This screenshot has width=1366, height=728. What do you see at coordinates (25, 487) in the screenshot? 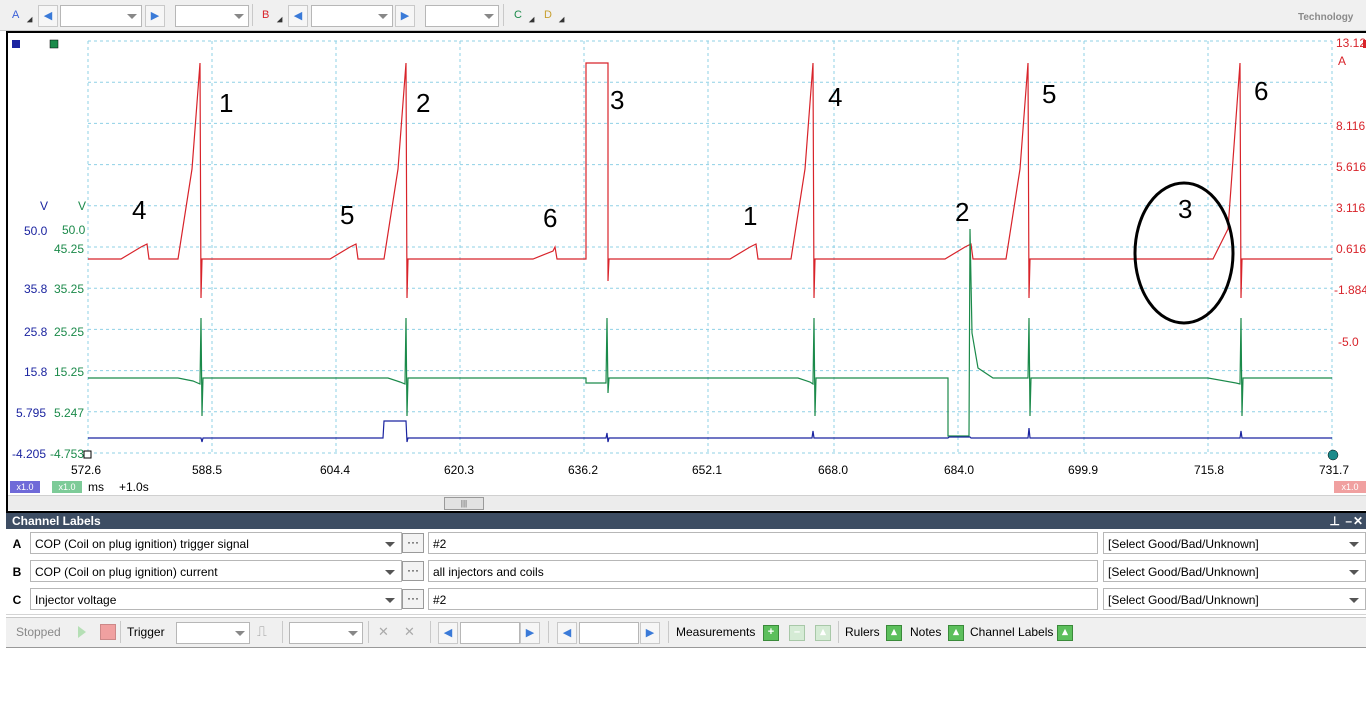
I see `channel-c-zoom-badge: x1.0` at bounding box center [25, 487].